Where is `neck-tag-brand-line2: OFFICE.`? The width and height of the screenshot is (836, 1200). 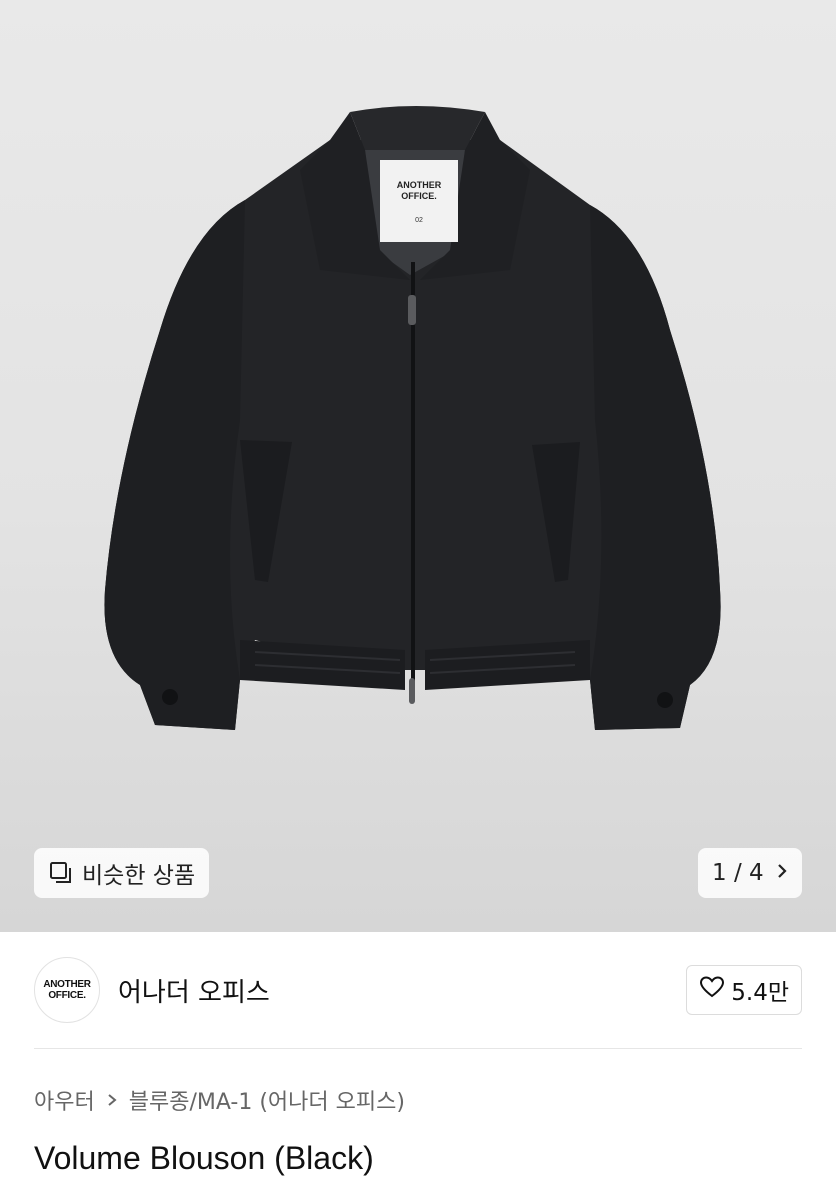
neck-tag-brand-line2: OFFICE. is located at coordinates (419, 196).